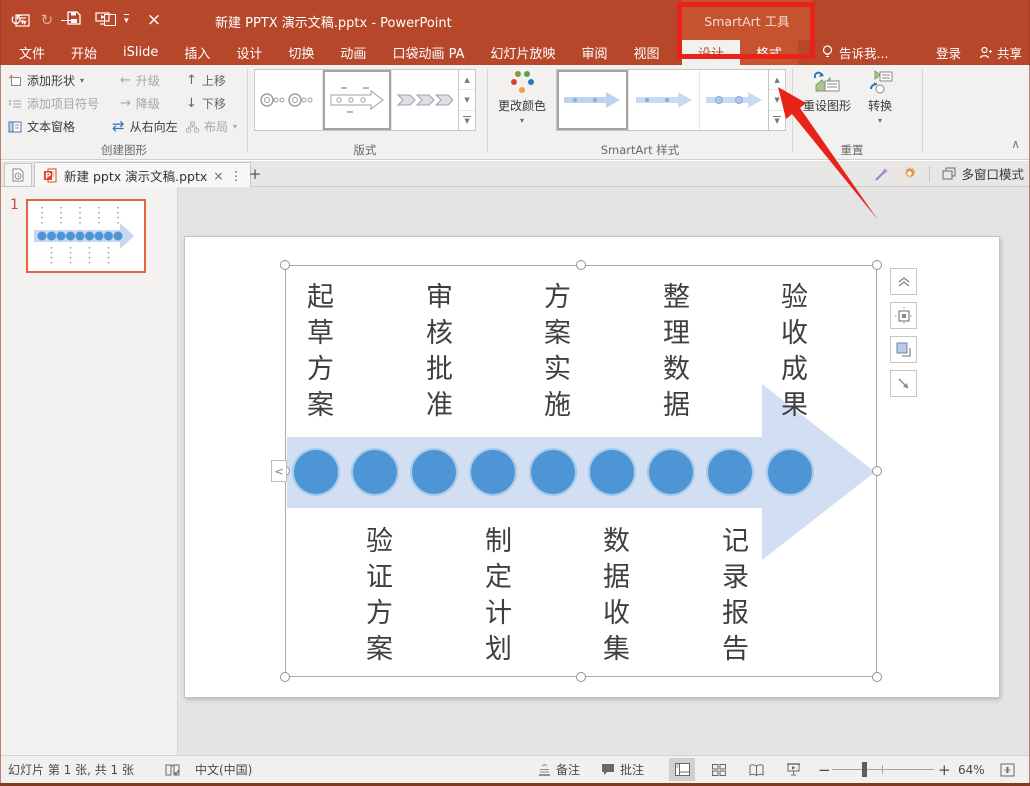 This screenshot has width=1030, height=786. What do you see at coordinates (41, 126) in the screenshot?
I see `text-pane-button: 文本窗格` at bounding box center [41, 126].